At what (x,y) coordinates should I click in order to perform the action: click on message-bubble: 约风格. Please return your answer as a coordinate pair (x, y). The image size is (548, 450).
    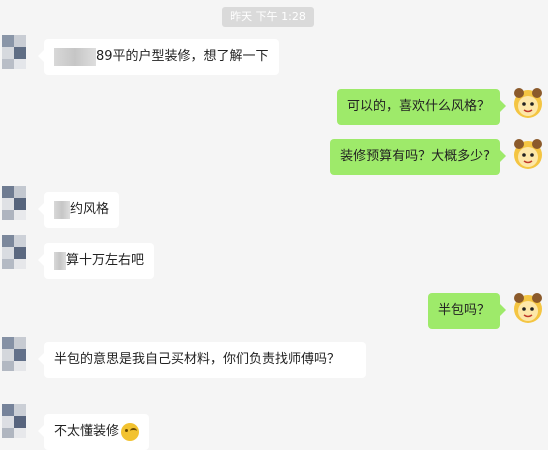
    Looking at the image, I should click on (78, 210).